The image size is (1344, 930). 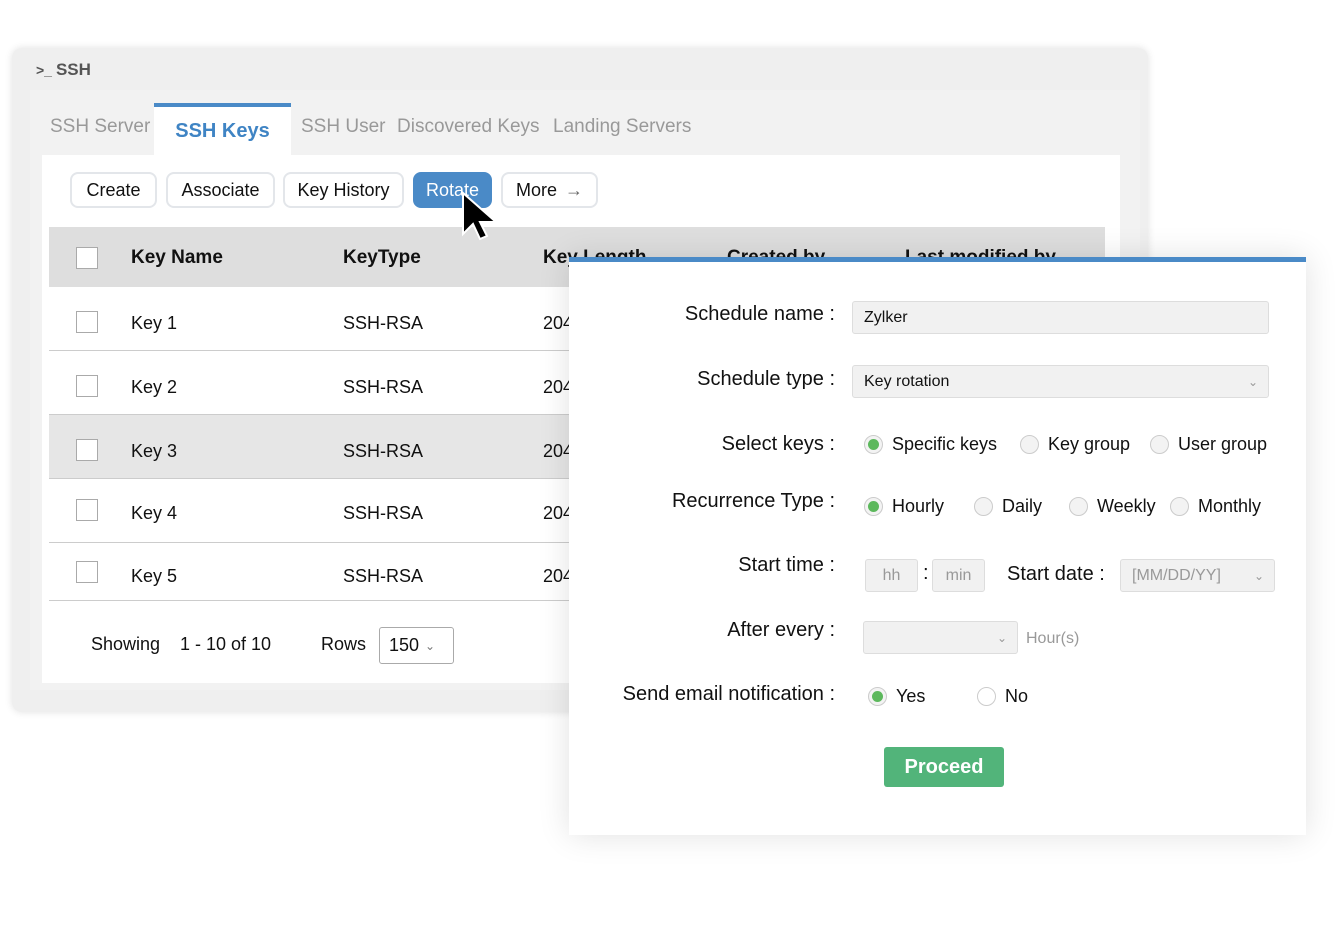 I want to click on window-title: >_ SSH, so click(x=63, y=69).